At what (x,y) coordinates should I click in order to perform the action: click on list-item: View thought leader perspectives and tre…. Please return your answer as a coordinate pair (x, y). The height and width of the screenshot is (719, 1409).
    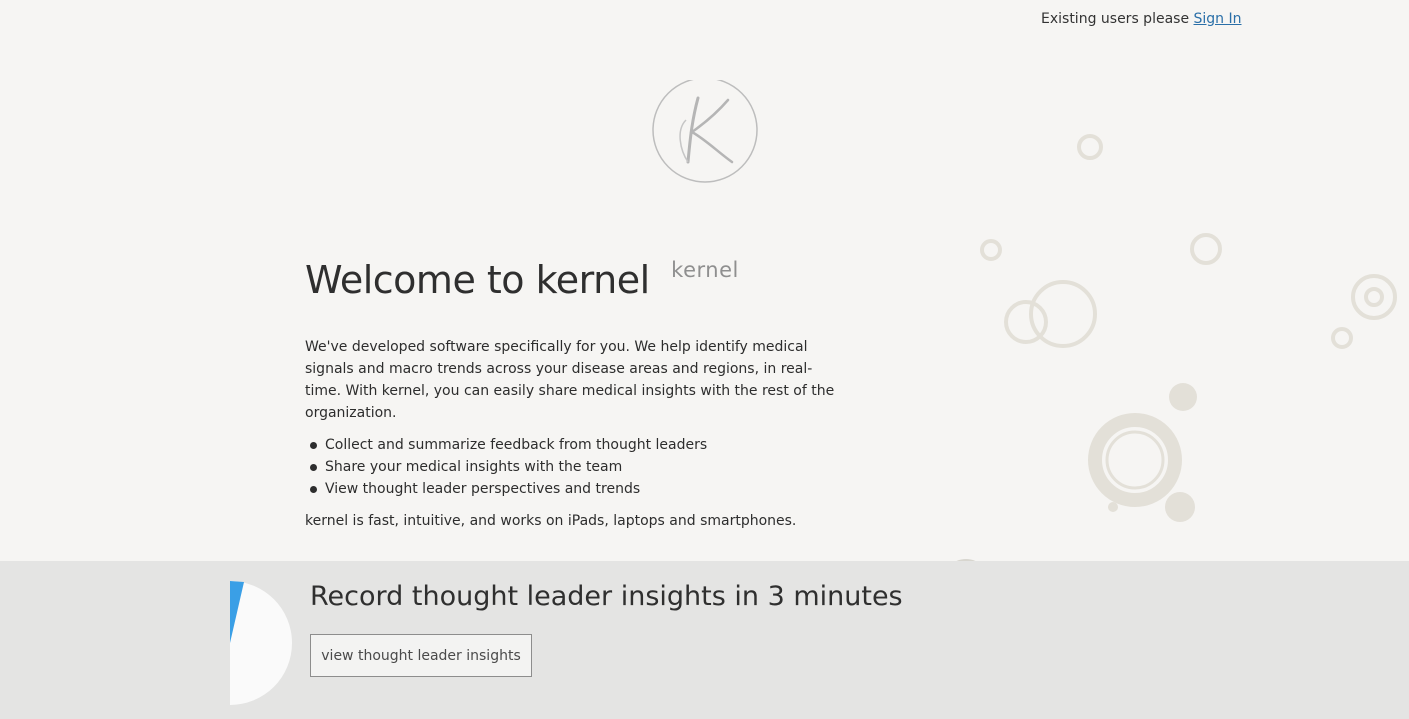
    Looking at the image, I should click on (506, 489).